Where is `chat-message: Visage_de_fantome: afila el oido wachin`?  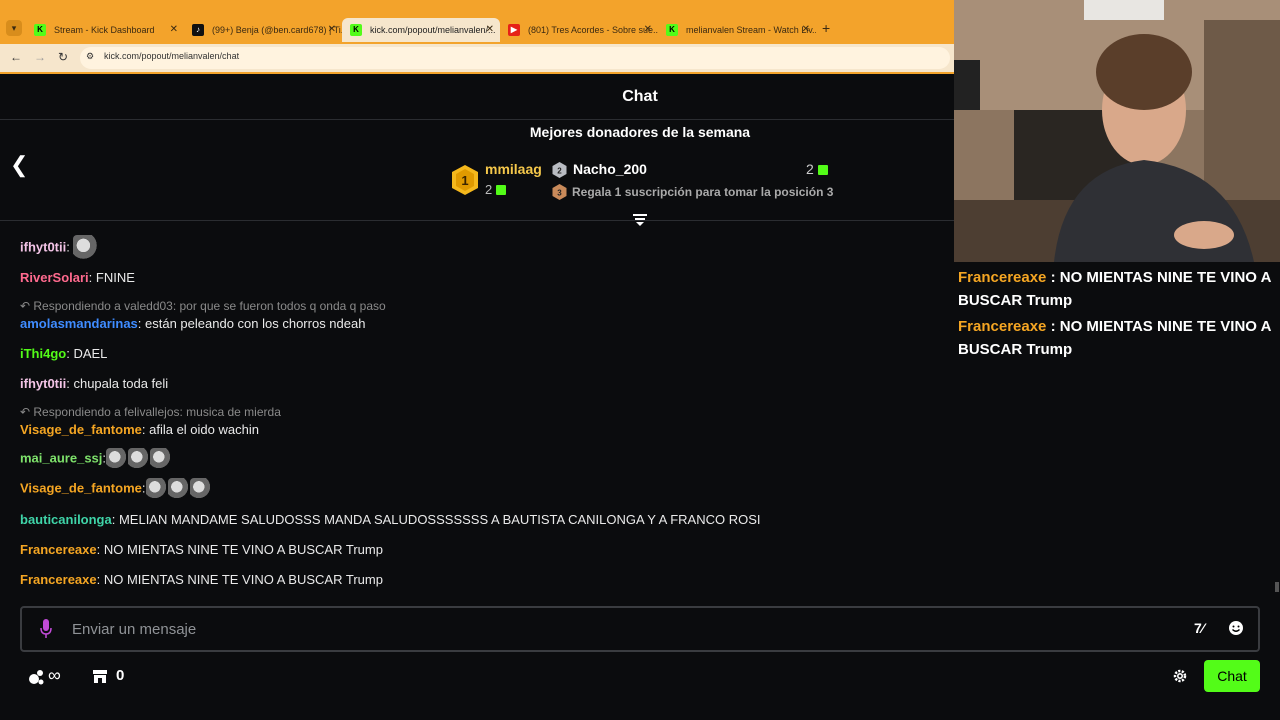
chat-message: Visage_de_fantome: afila el oido wachin is located at coordinates (139, 429).